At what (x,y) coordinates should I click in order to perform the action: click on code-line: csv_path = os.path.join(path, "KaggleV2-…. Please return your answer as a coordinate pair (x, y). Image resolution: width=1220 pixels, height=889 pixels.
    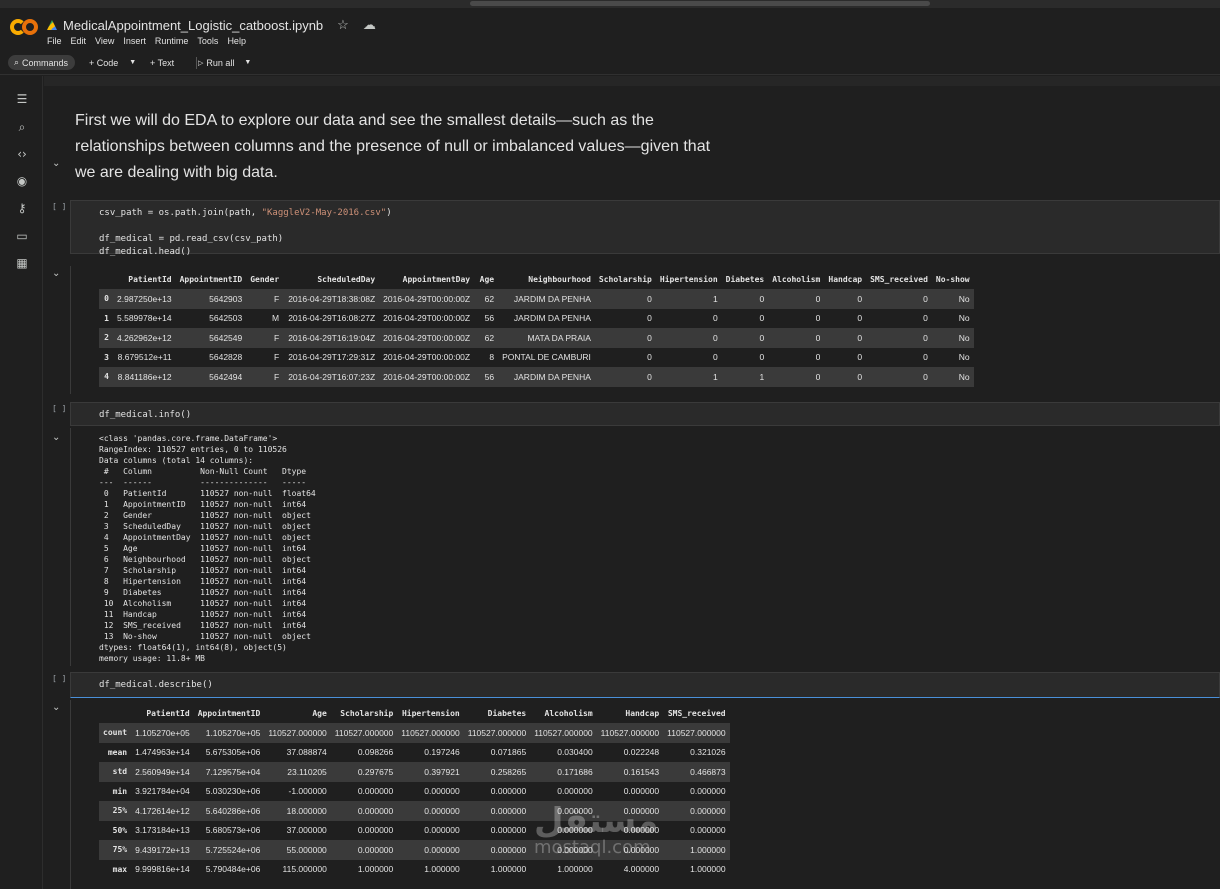
    Looking at the image, I should click on (245, 213).